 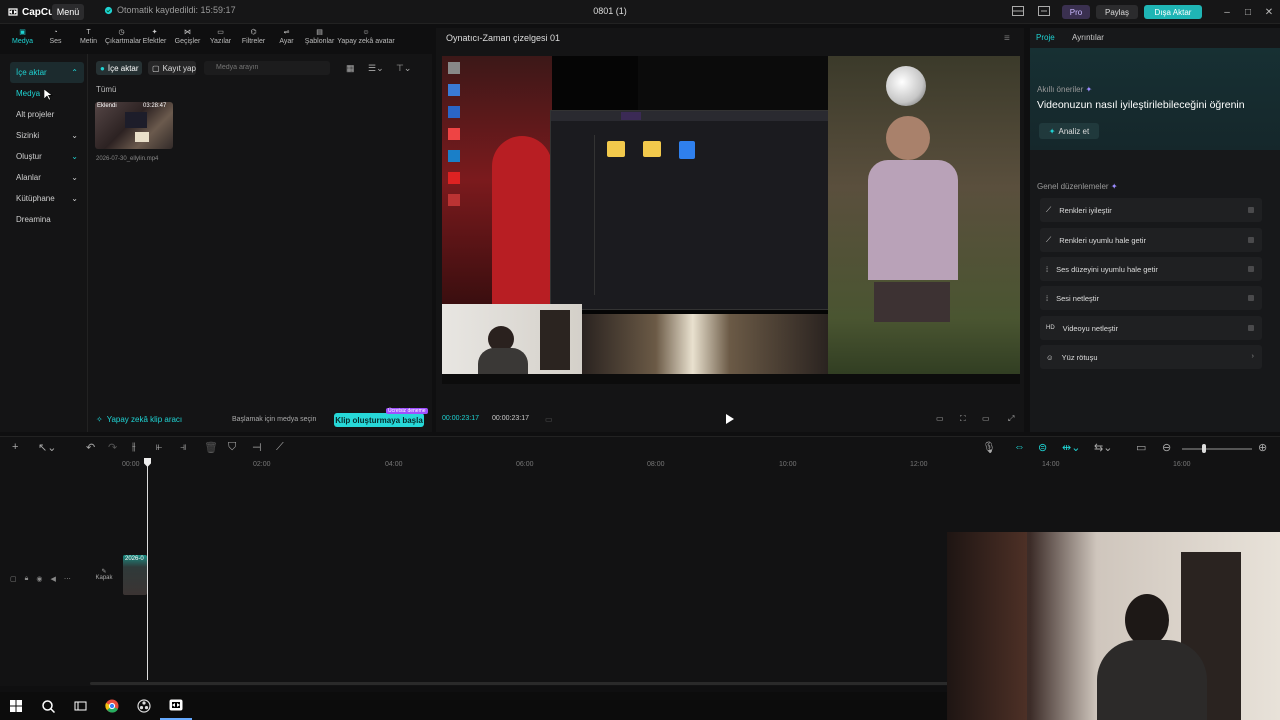 I want to click on player-menu-icon: ≡, so click(x=1007, y=38).